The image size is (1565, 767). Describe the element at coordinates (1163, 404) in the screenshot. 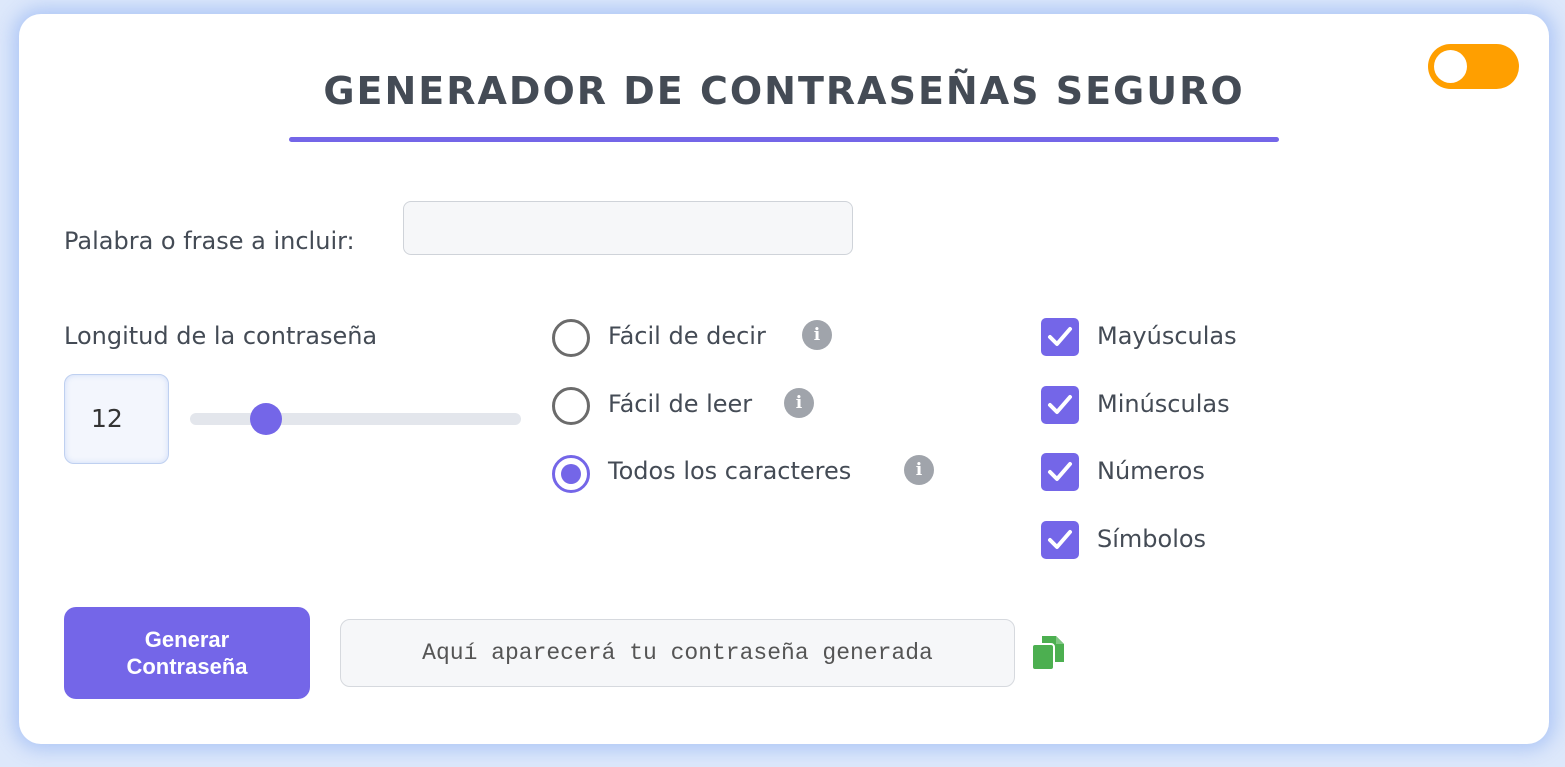

I see `checkbox-lowercase-label: Minúsculas` at that location.